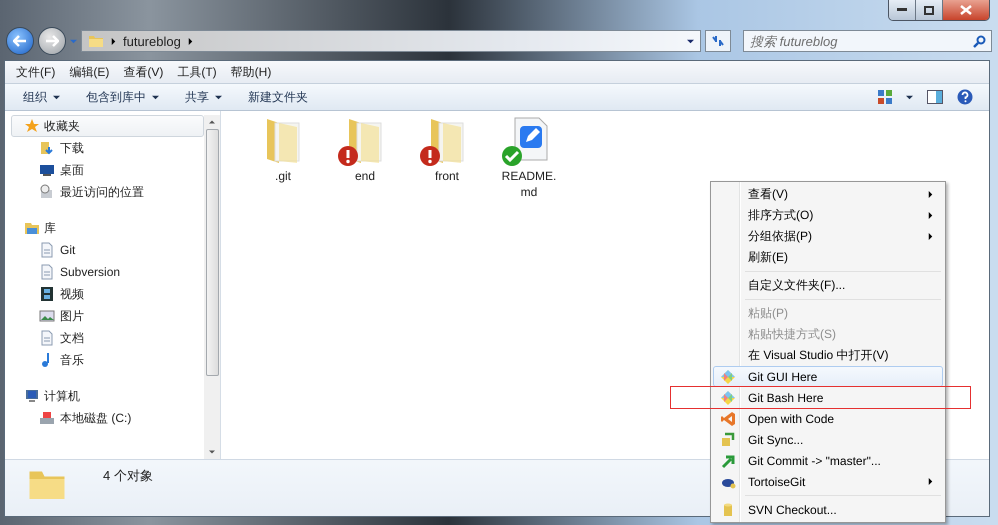  I want to click on minimize-icon, so click(902, 10).